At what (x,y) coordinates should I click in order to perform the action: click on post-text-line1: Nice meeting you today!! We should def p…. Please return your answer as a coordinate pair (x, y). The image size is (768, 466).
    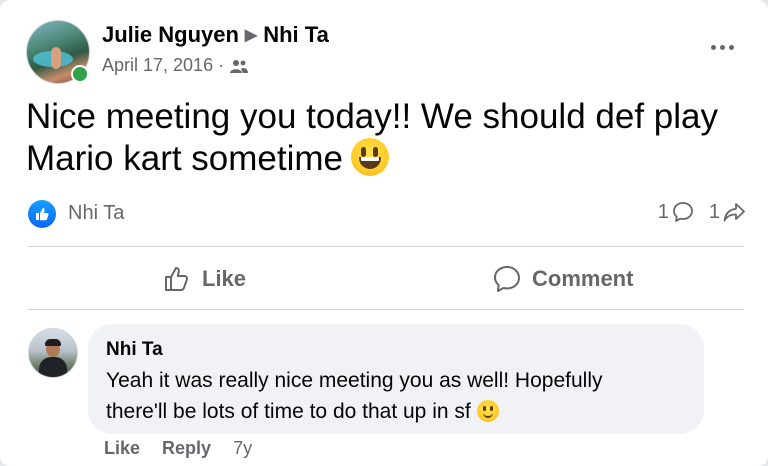
    Looking at the image, I should click on (372, 116).